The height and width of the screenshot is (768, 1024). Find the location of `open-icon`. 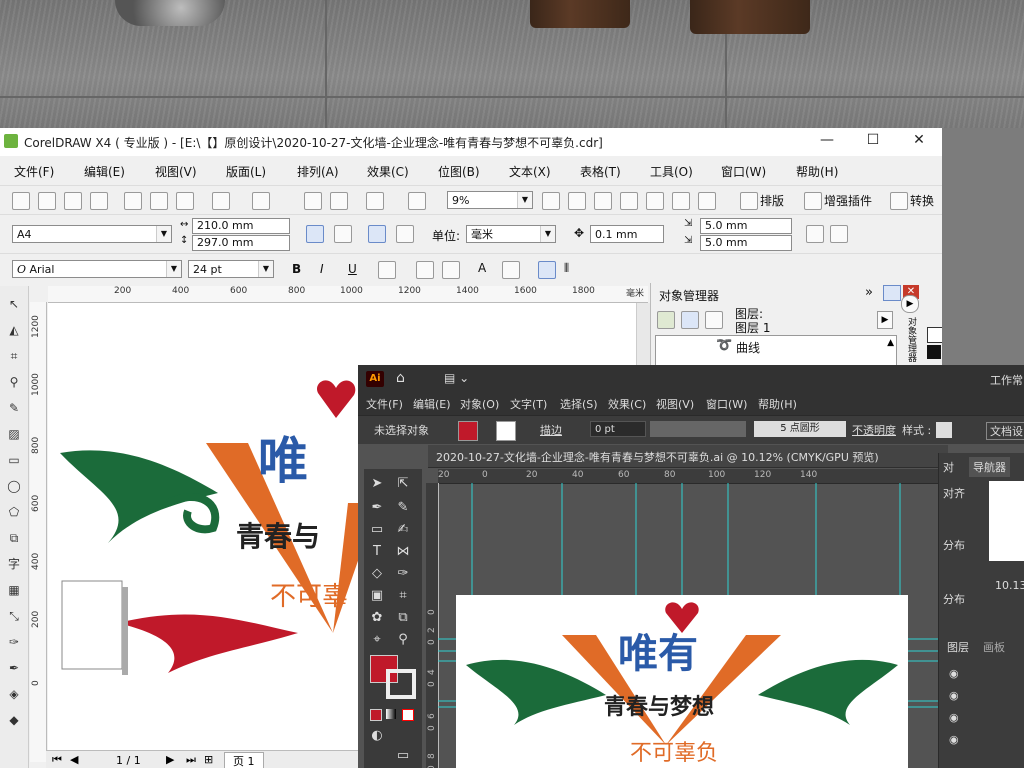

open-icon is located at coordinates (47, 201).